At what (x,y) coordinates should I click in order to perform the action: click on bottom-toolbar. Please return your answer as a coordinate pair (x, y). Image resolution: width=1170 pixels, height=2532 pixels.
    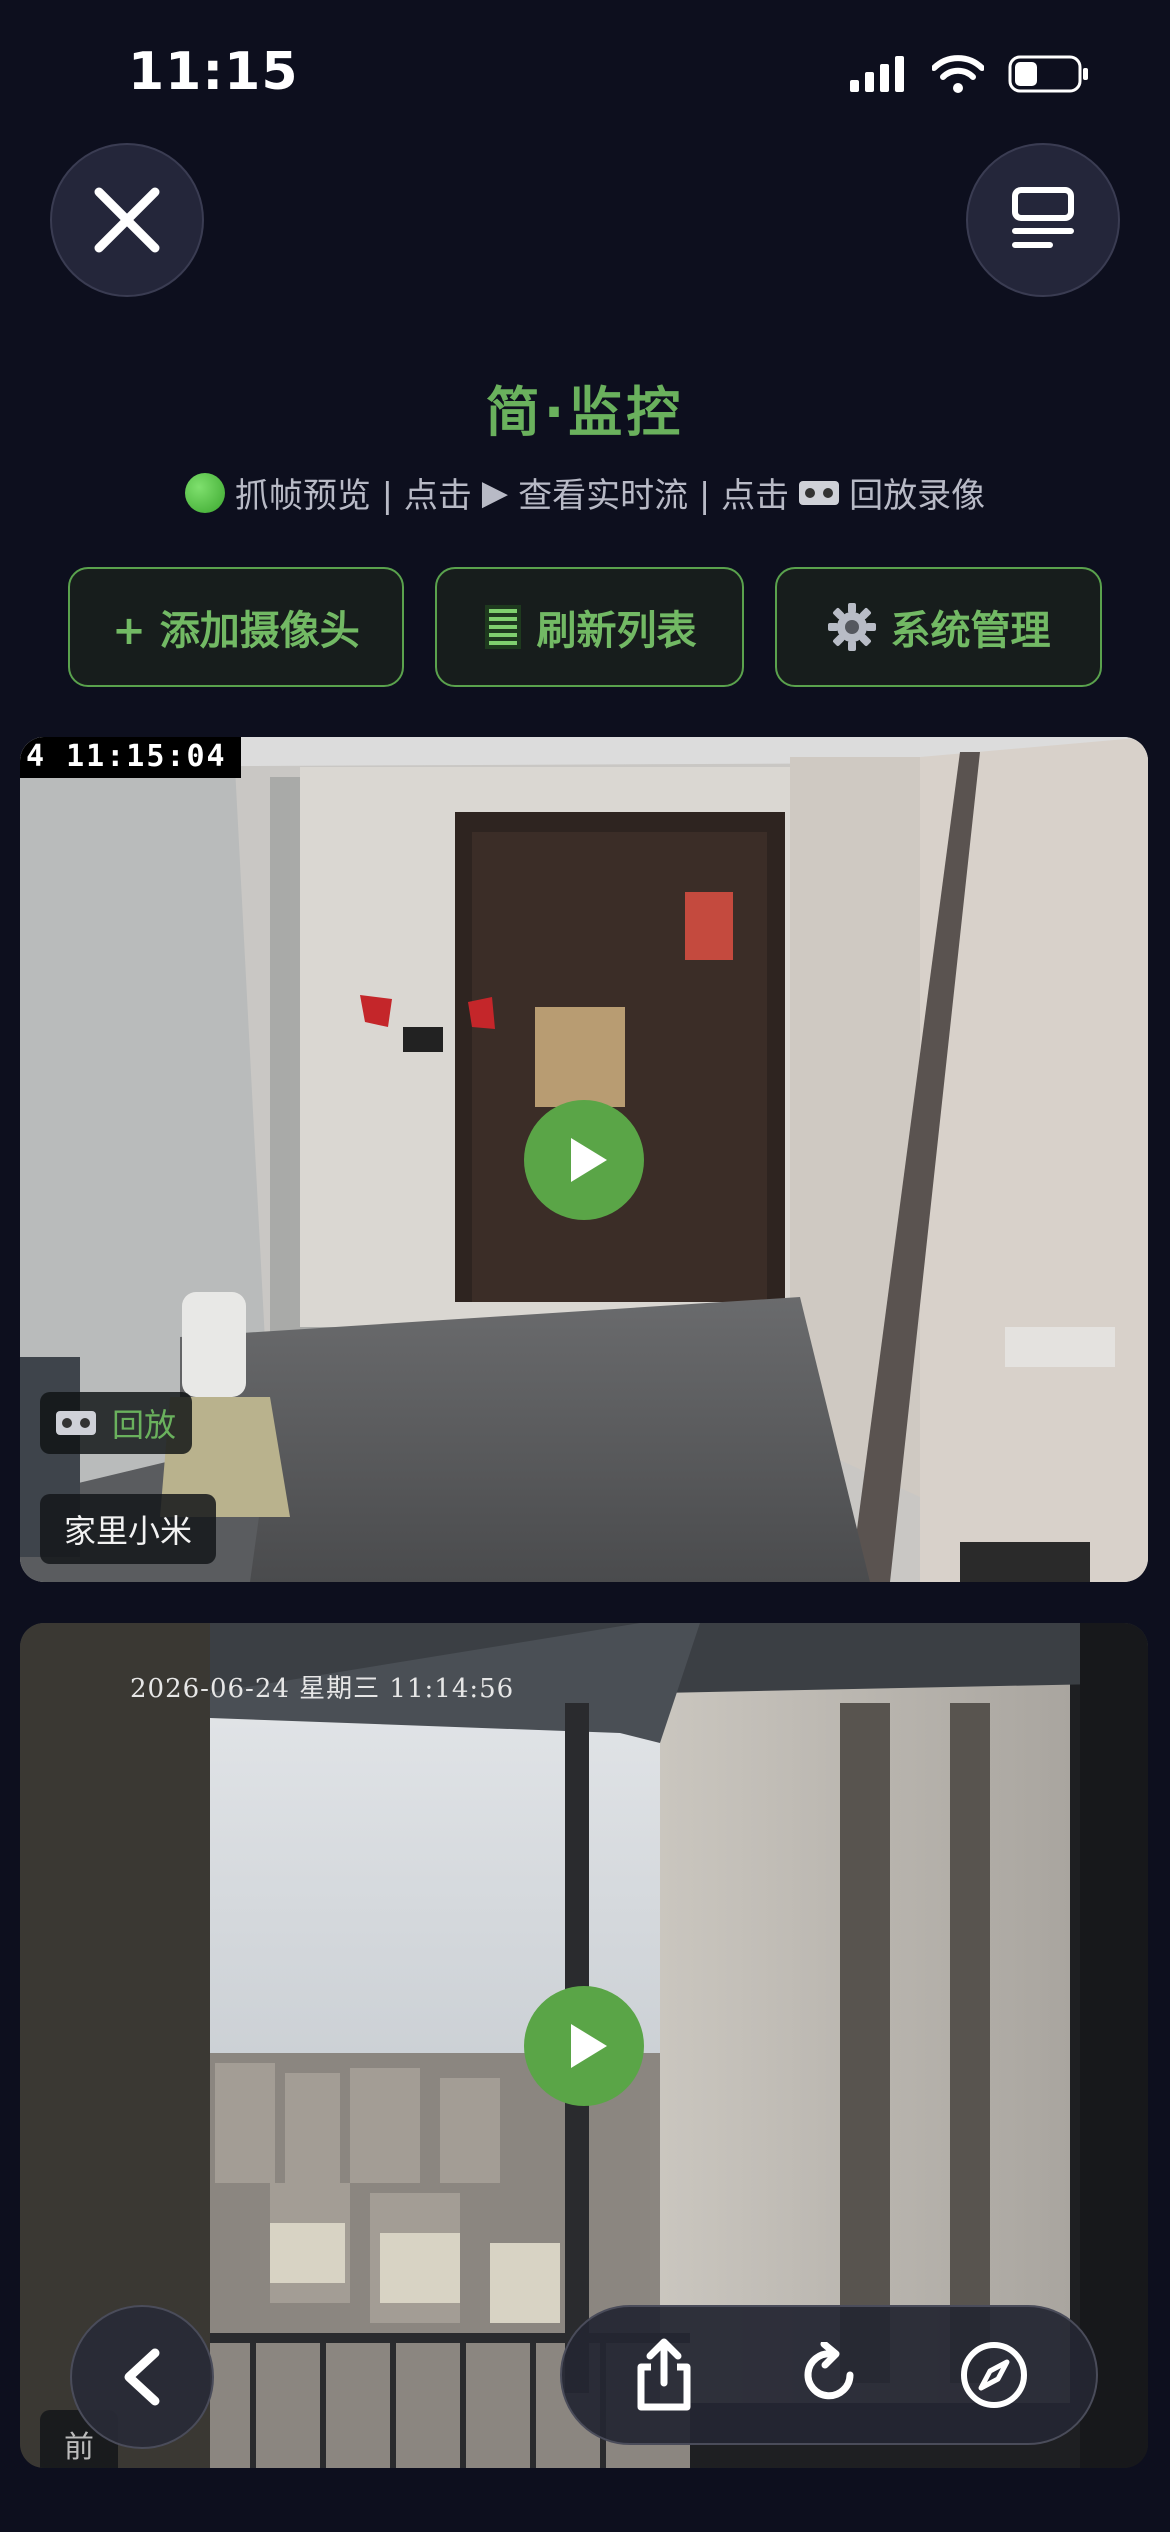
    Looking at the image, I should click on (829, 2375).